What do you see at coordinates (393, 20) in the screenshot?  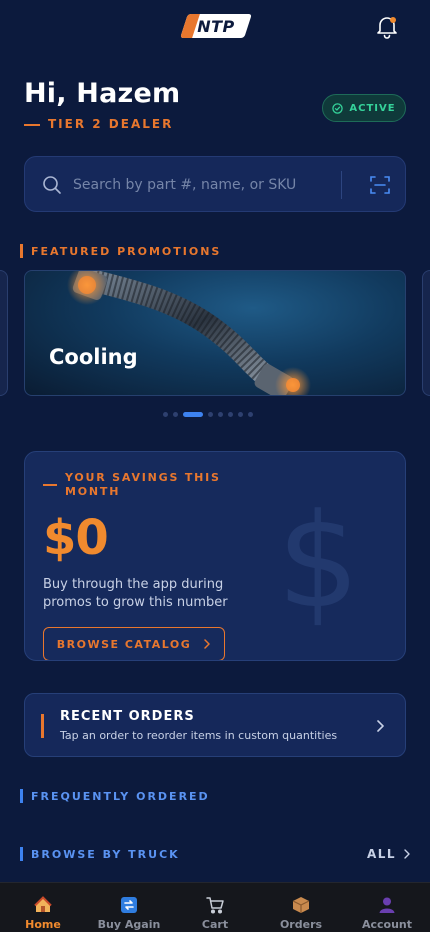 I see `notification-dot` at bounding box center [393, 20].